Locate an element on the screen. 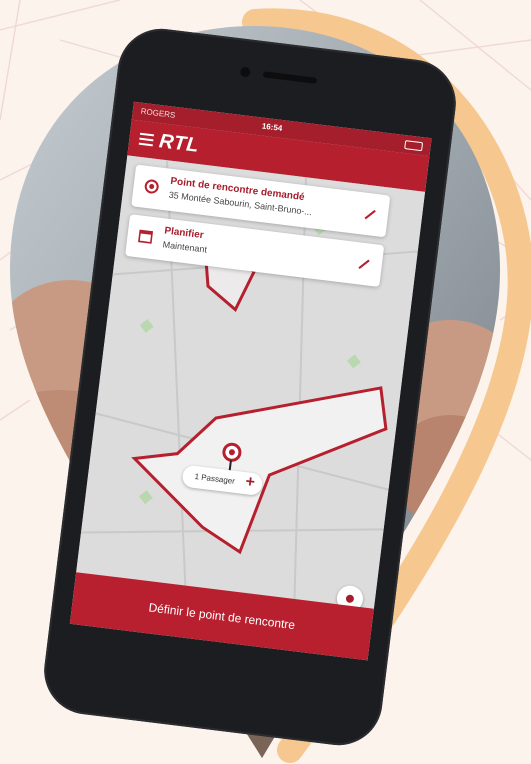  battery-icon is located at coordinates (414, 146).